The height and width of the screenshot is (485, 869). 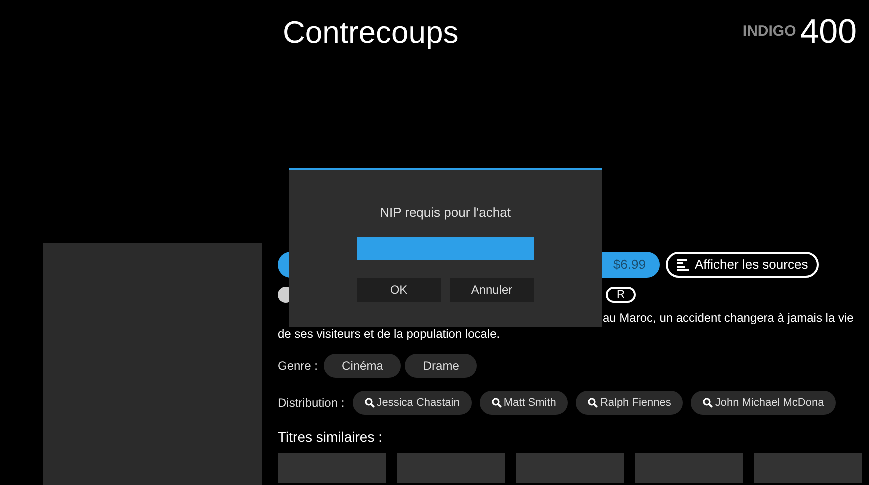 I want to click on genre-chip: Cinéma, so click(x=363, y=366).